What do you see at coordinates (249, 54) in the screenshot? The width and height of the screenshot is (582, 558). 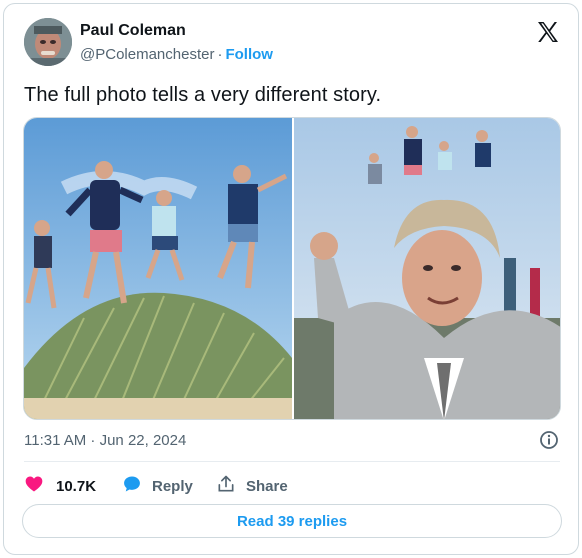 I see `follow-link: Follow` at bounding box center [249, 54].